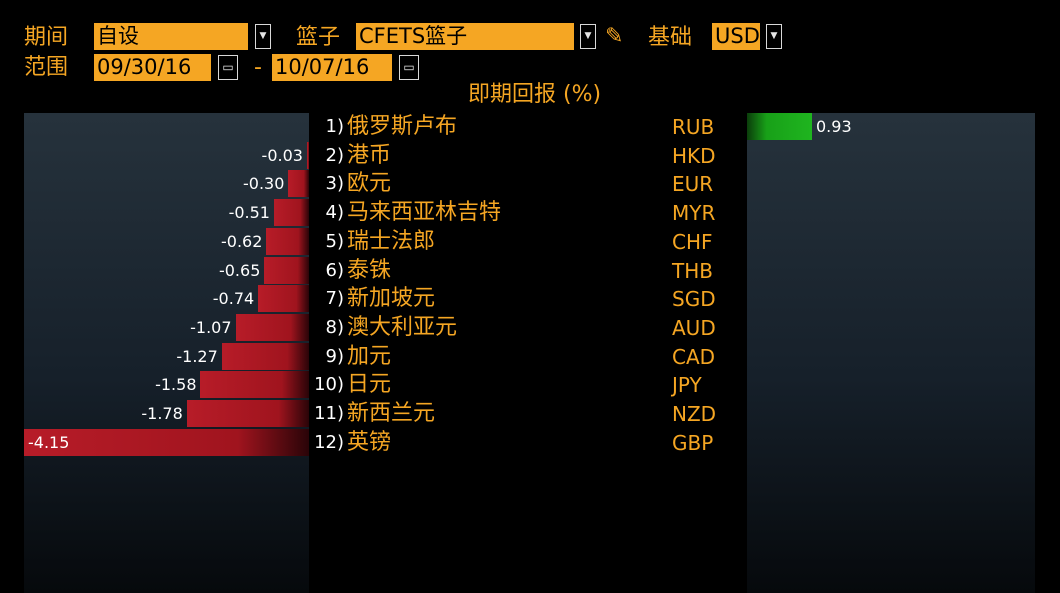 The width and height of the screenshot is (1060, 593). What do you see at coordinates (694, 299) in the screenshot?
I see `currency-code: SGD` at bounding box center [694, 299].